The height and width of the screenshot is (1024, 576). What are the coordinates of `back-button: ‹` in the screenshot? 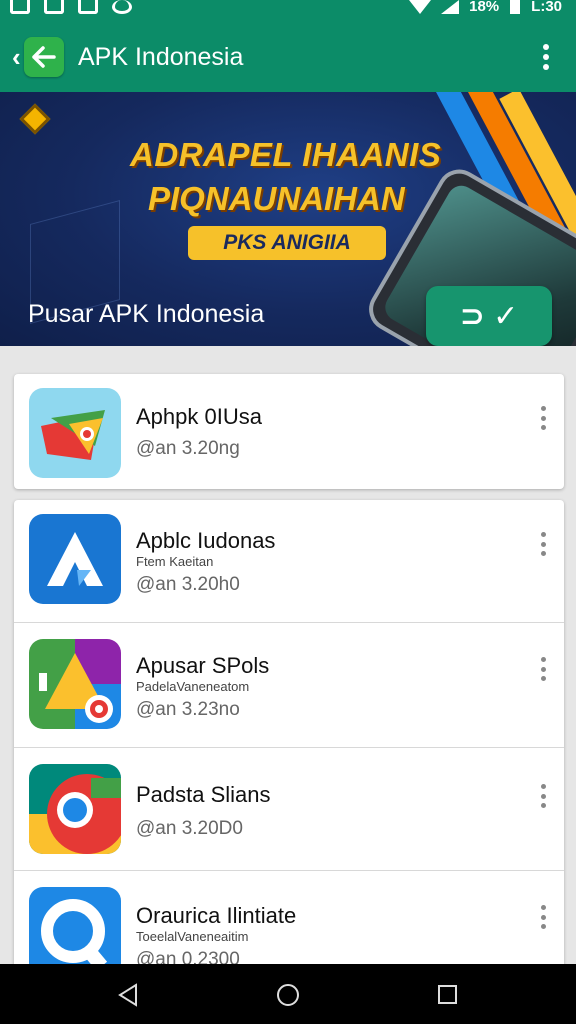 It's located at (39, 57).